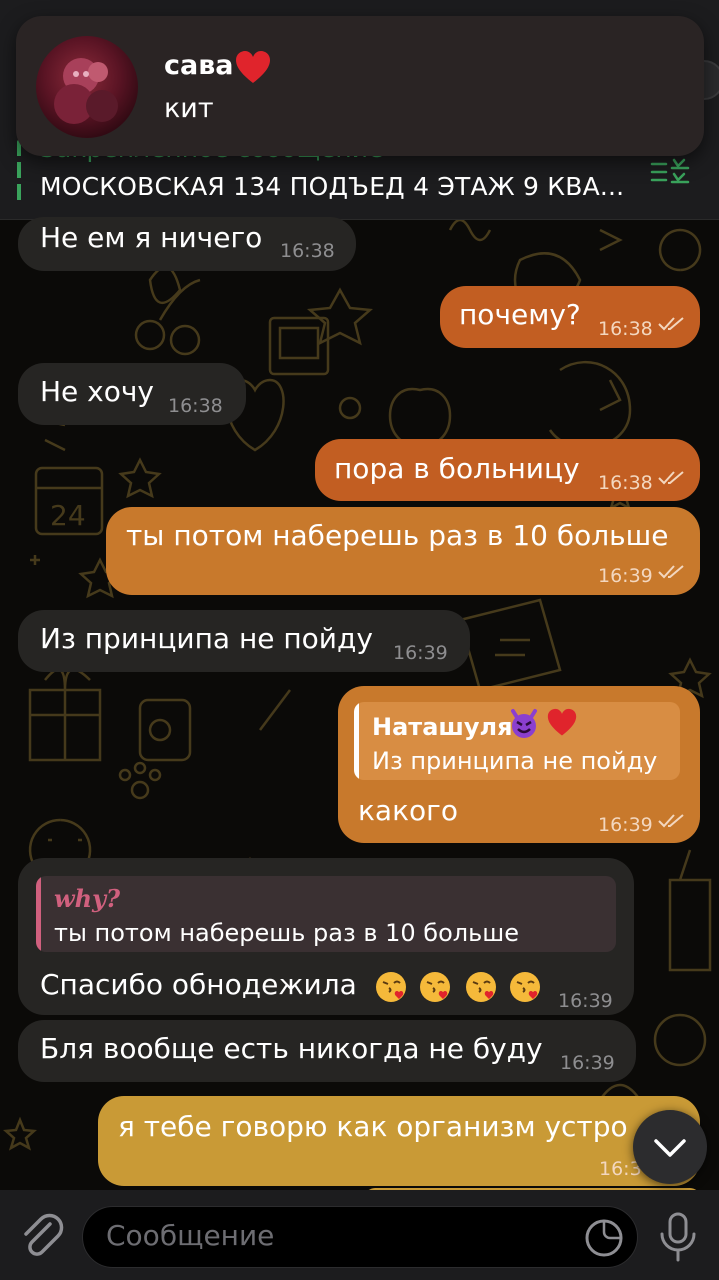 This screenshot has height=1280, width=719. I want to click on message-text: какого, so click(408, 810).